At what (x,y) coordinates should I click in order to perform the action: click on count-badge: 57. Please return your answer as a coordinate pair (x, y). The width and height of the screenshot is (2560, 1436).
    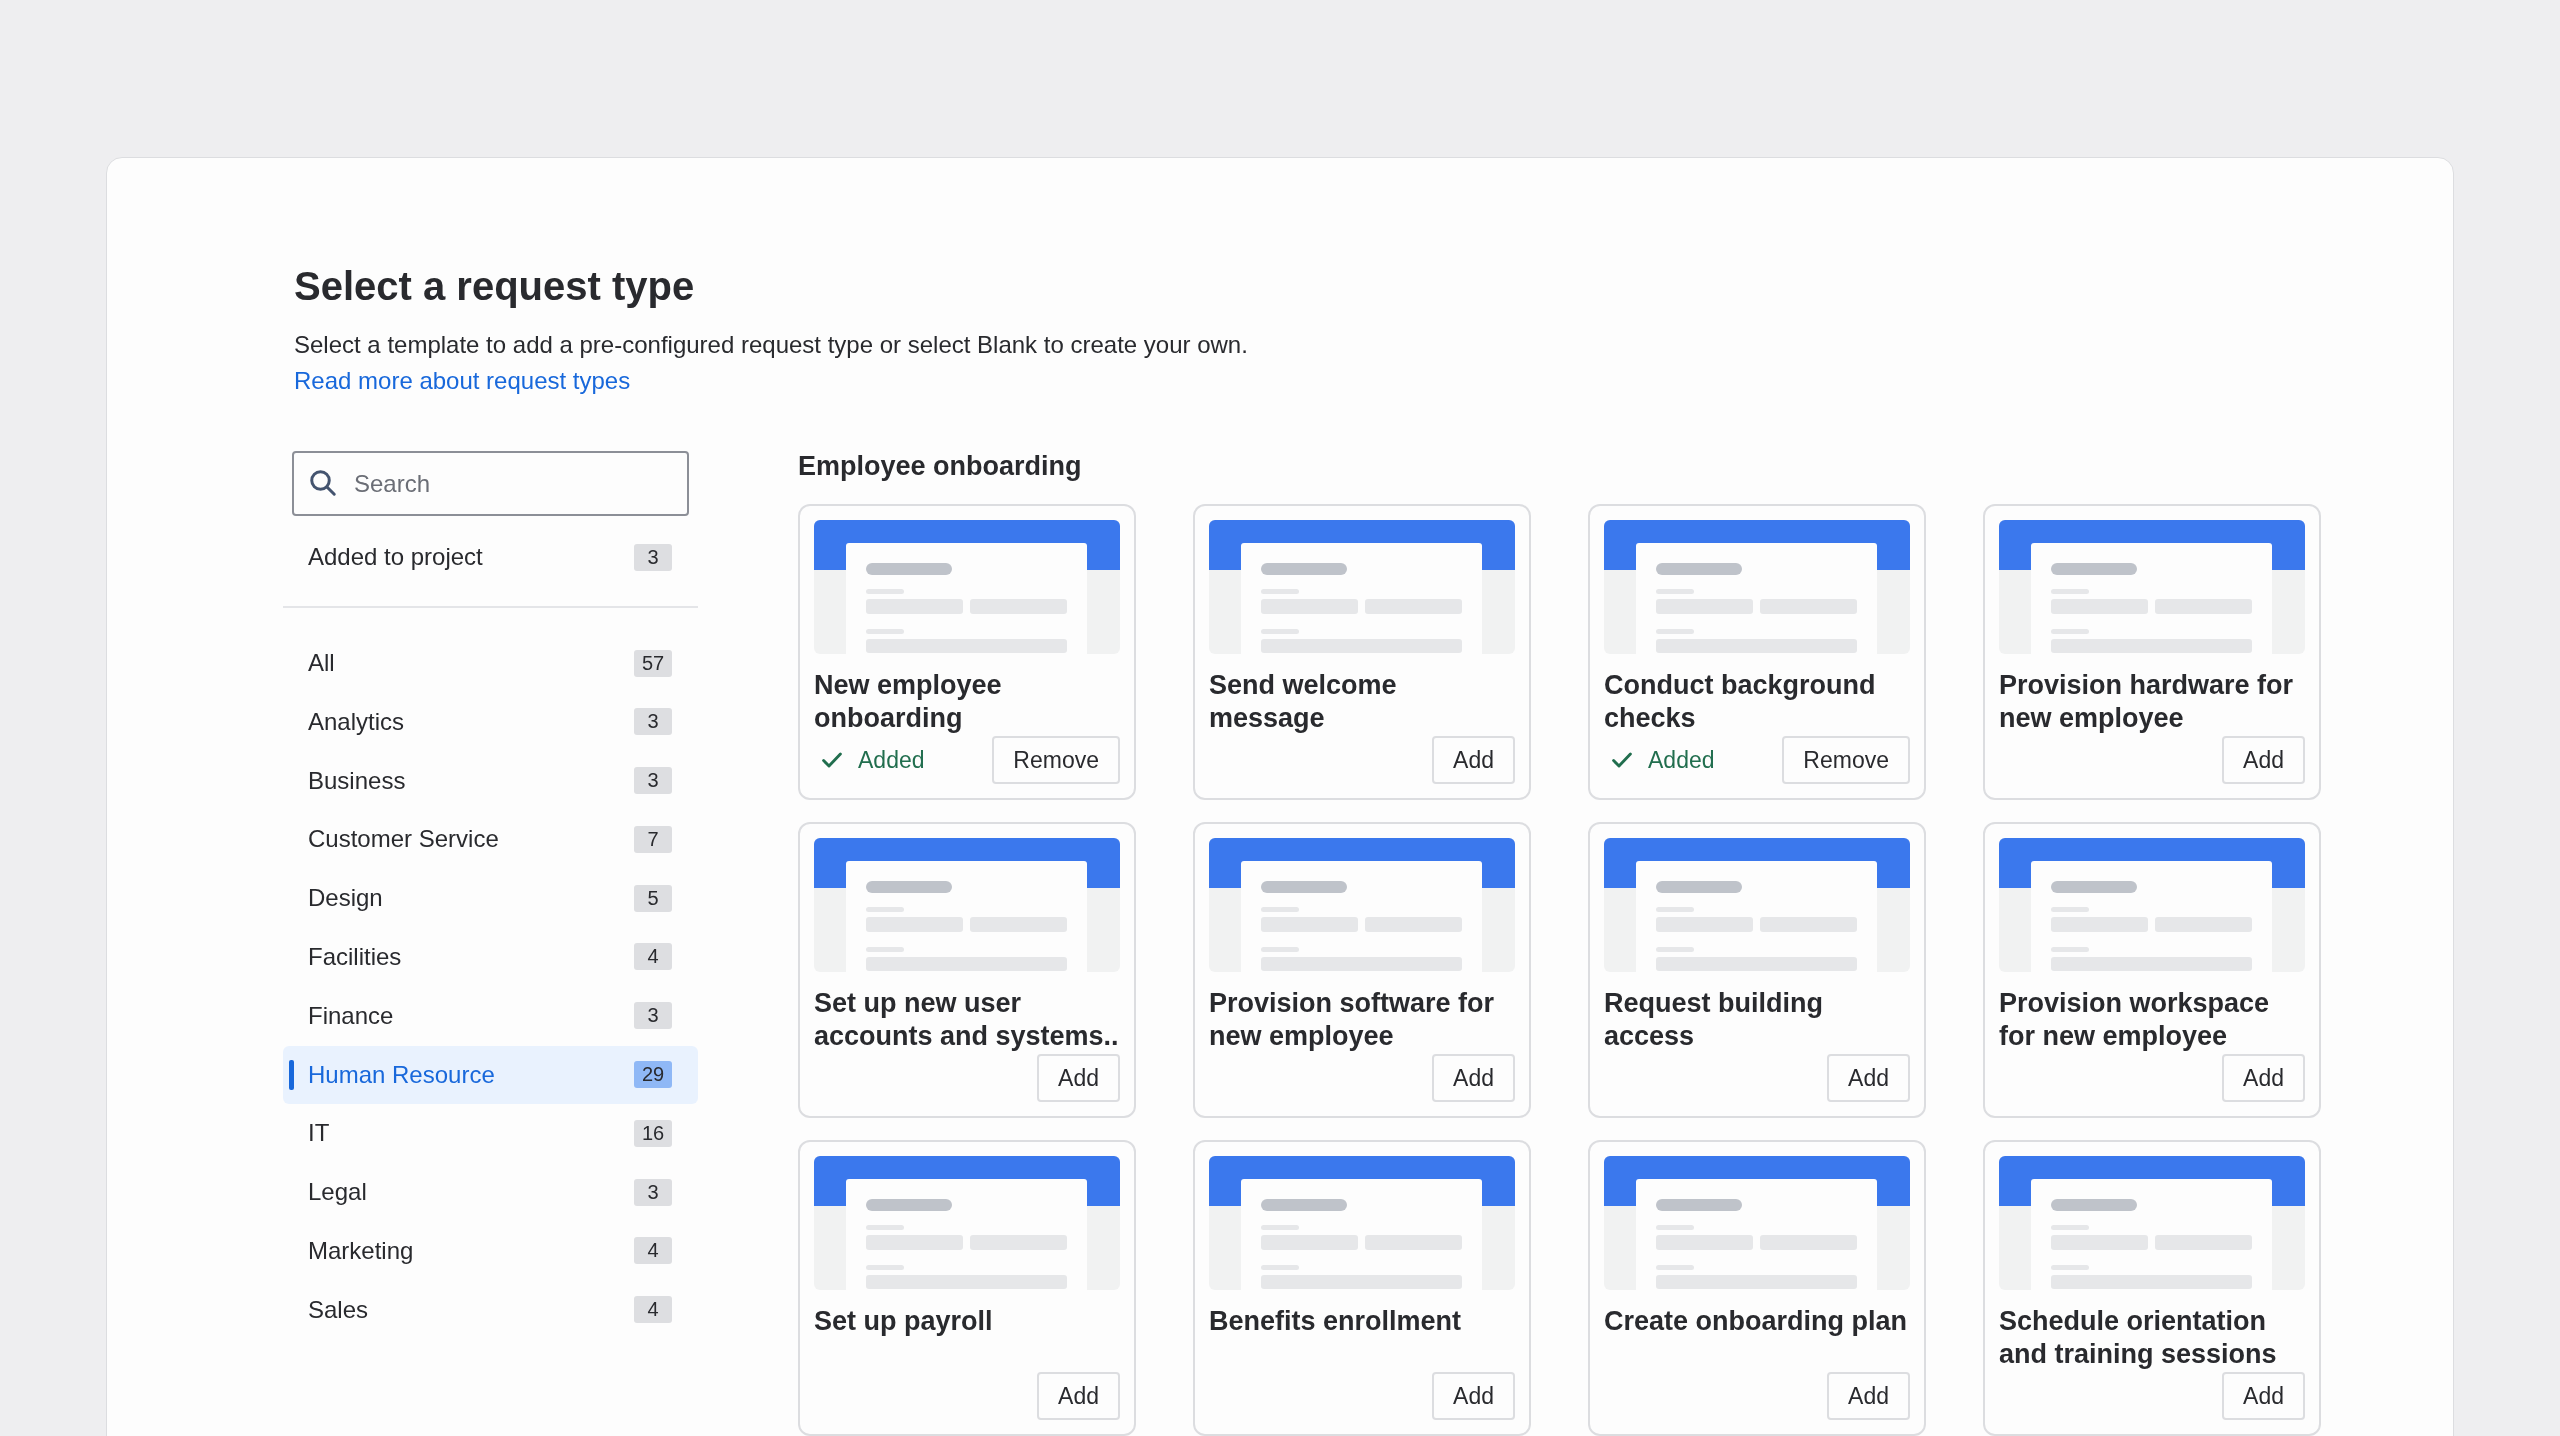
    Looking at the image, I should click on (653, 663).